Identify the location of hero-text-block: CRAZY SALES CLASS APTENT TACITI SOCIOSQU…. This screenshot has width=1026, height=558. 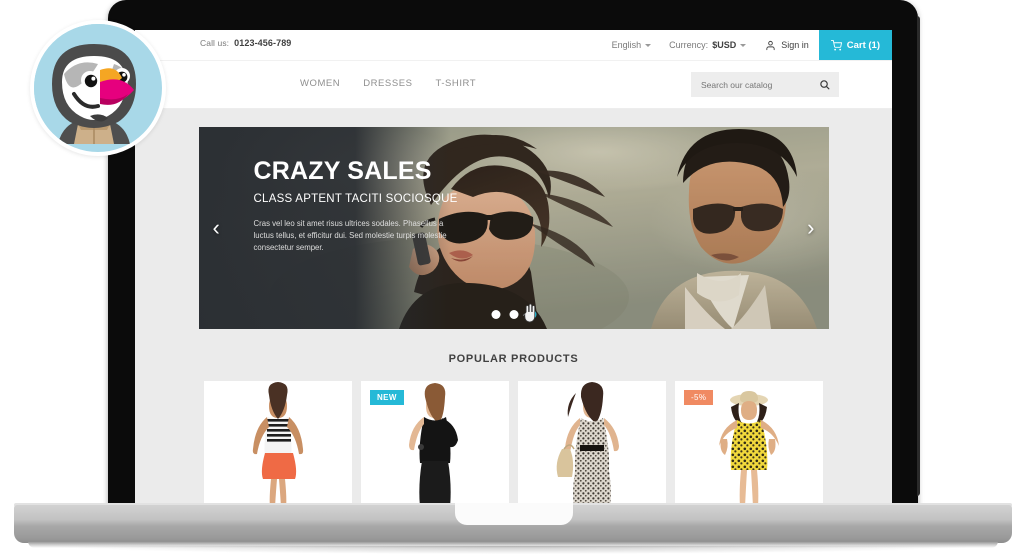
(355, 205).